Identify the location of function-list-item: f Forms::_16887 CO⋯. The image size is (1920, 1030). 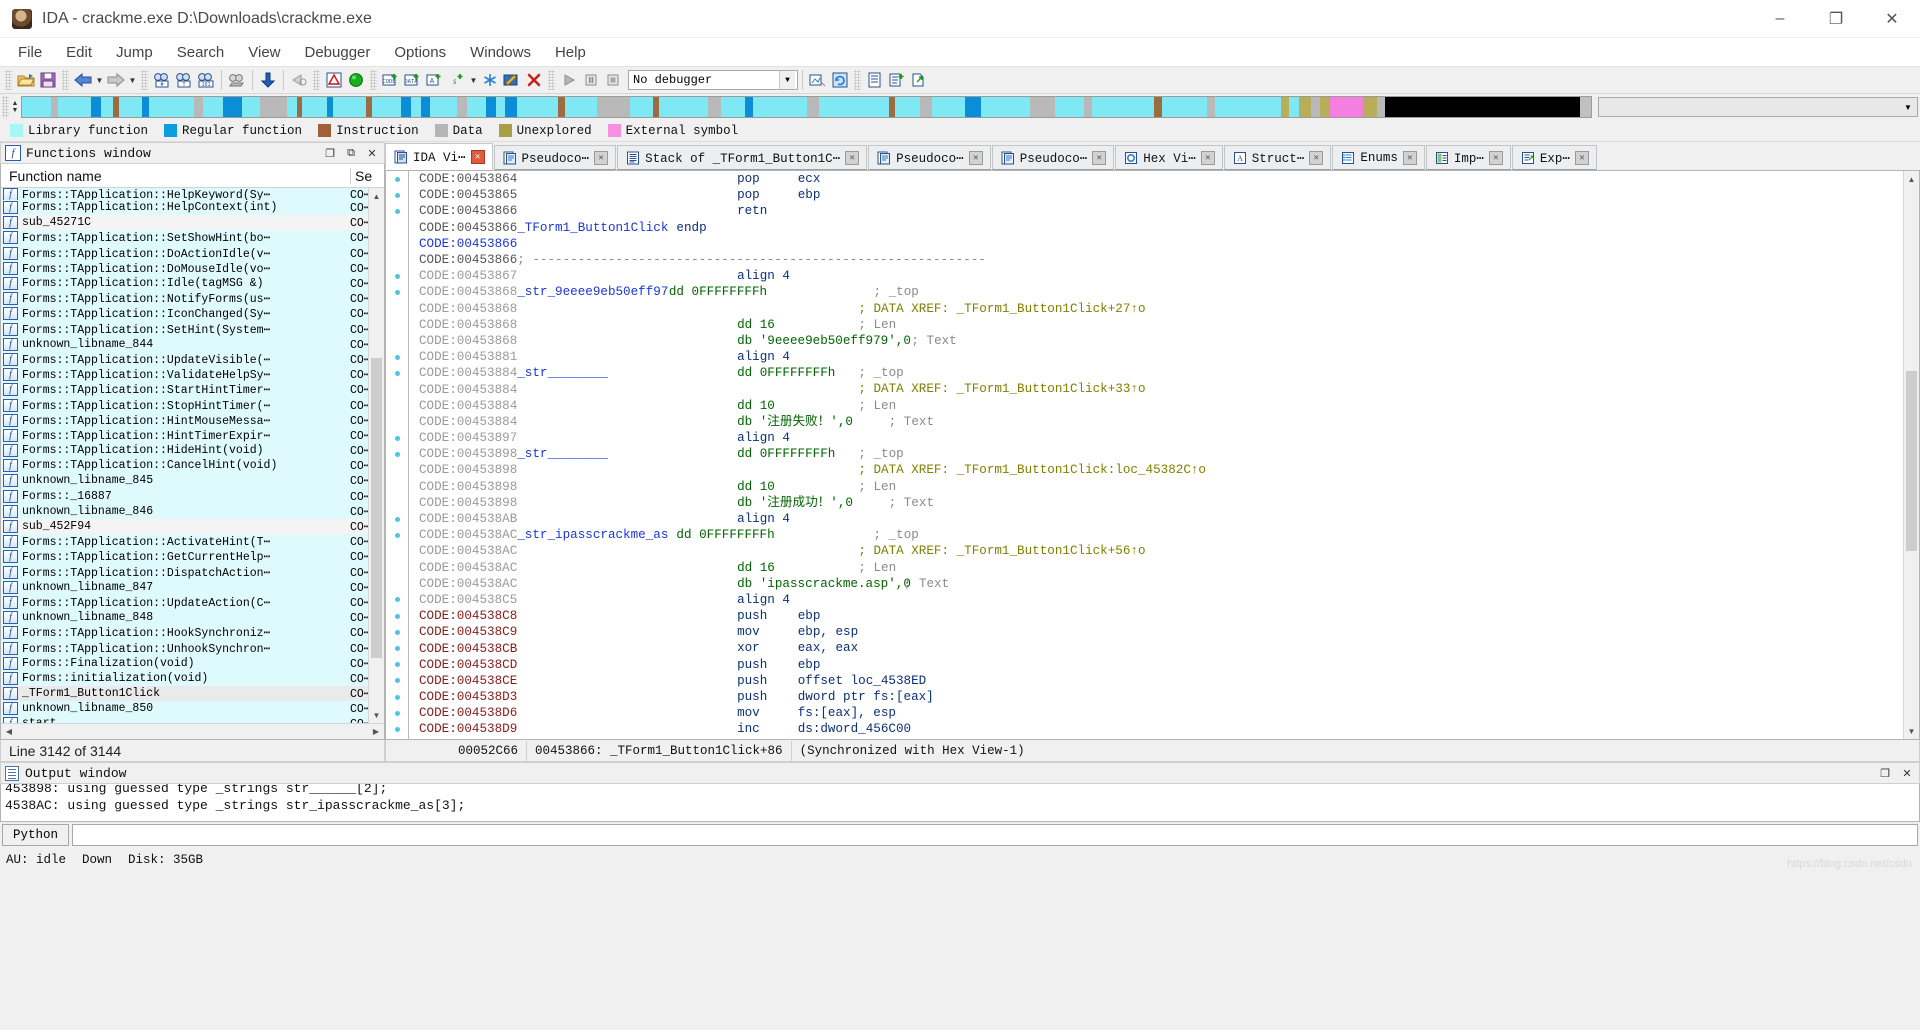
(192, 496).